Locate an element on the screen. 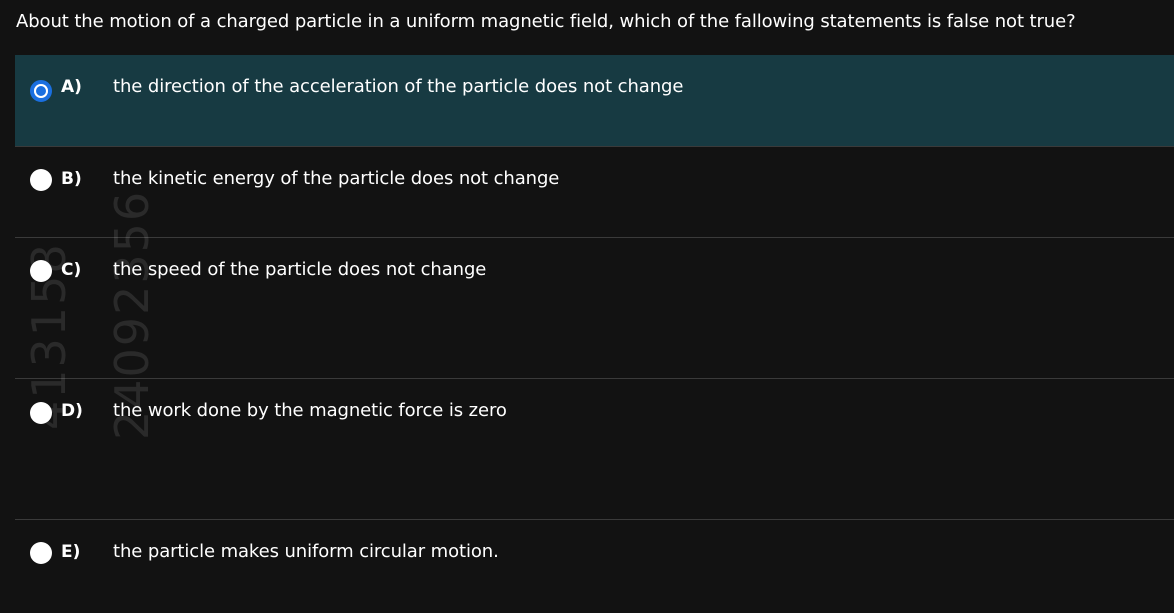  option-letter: D) is located at coordinates (72, 411).